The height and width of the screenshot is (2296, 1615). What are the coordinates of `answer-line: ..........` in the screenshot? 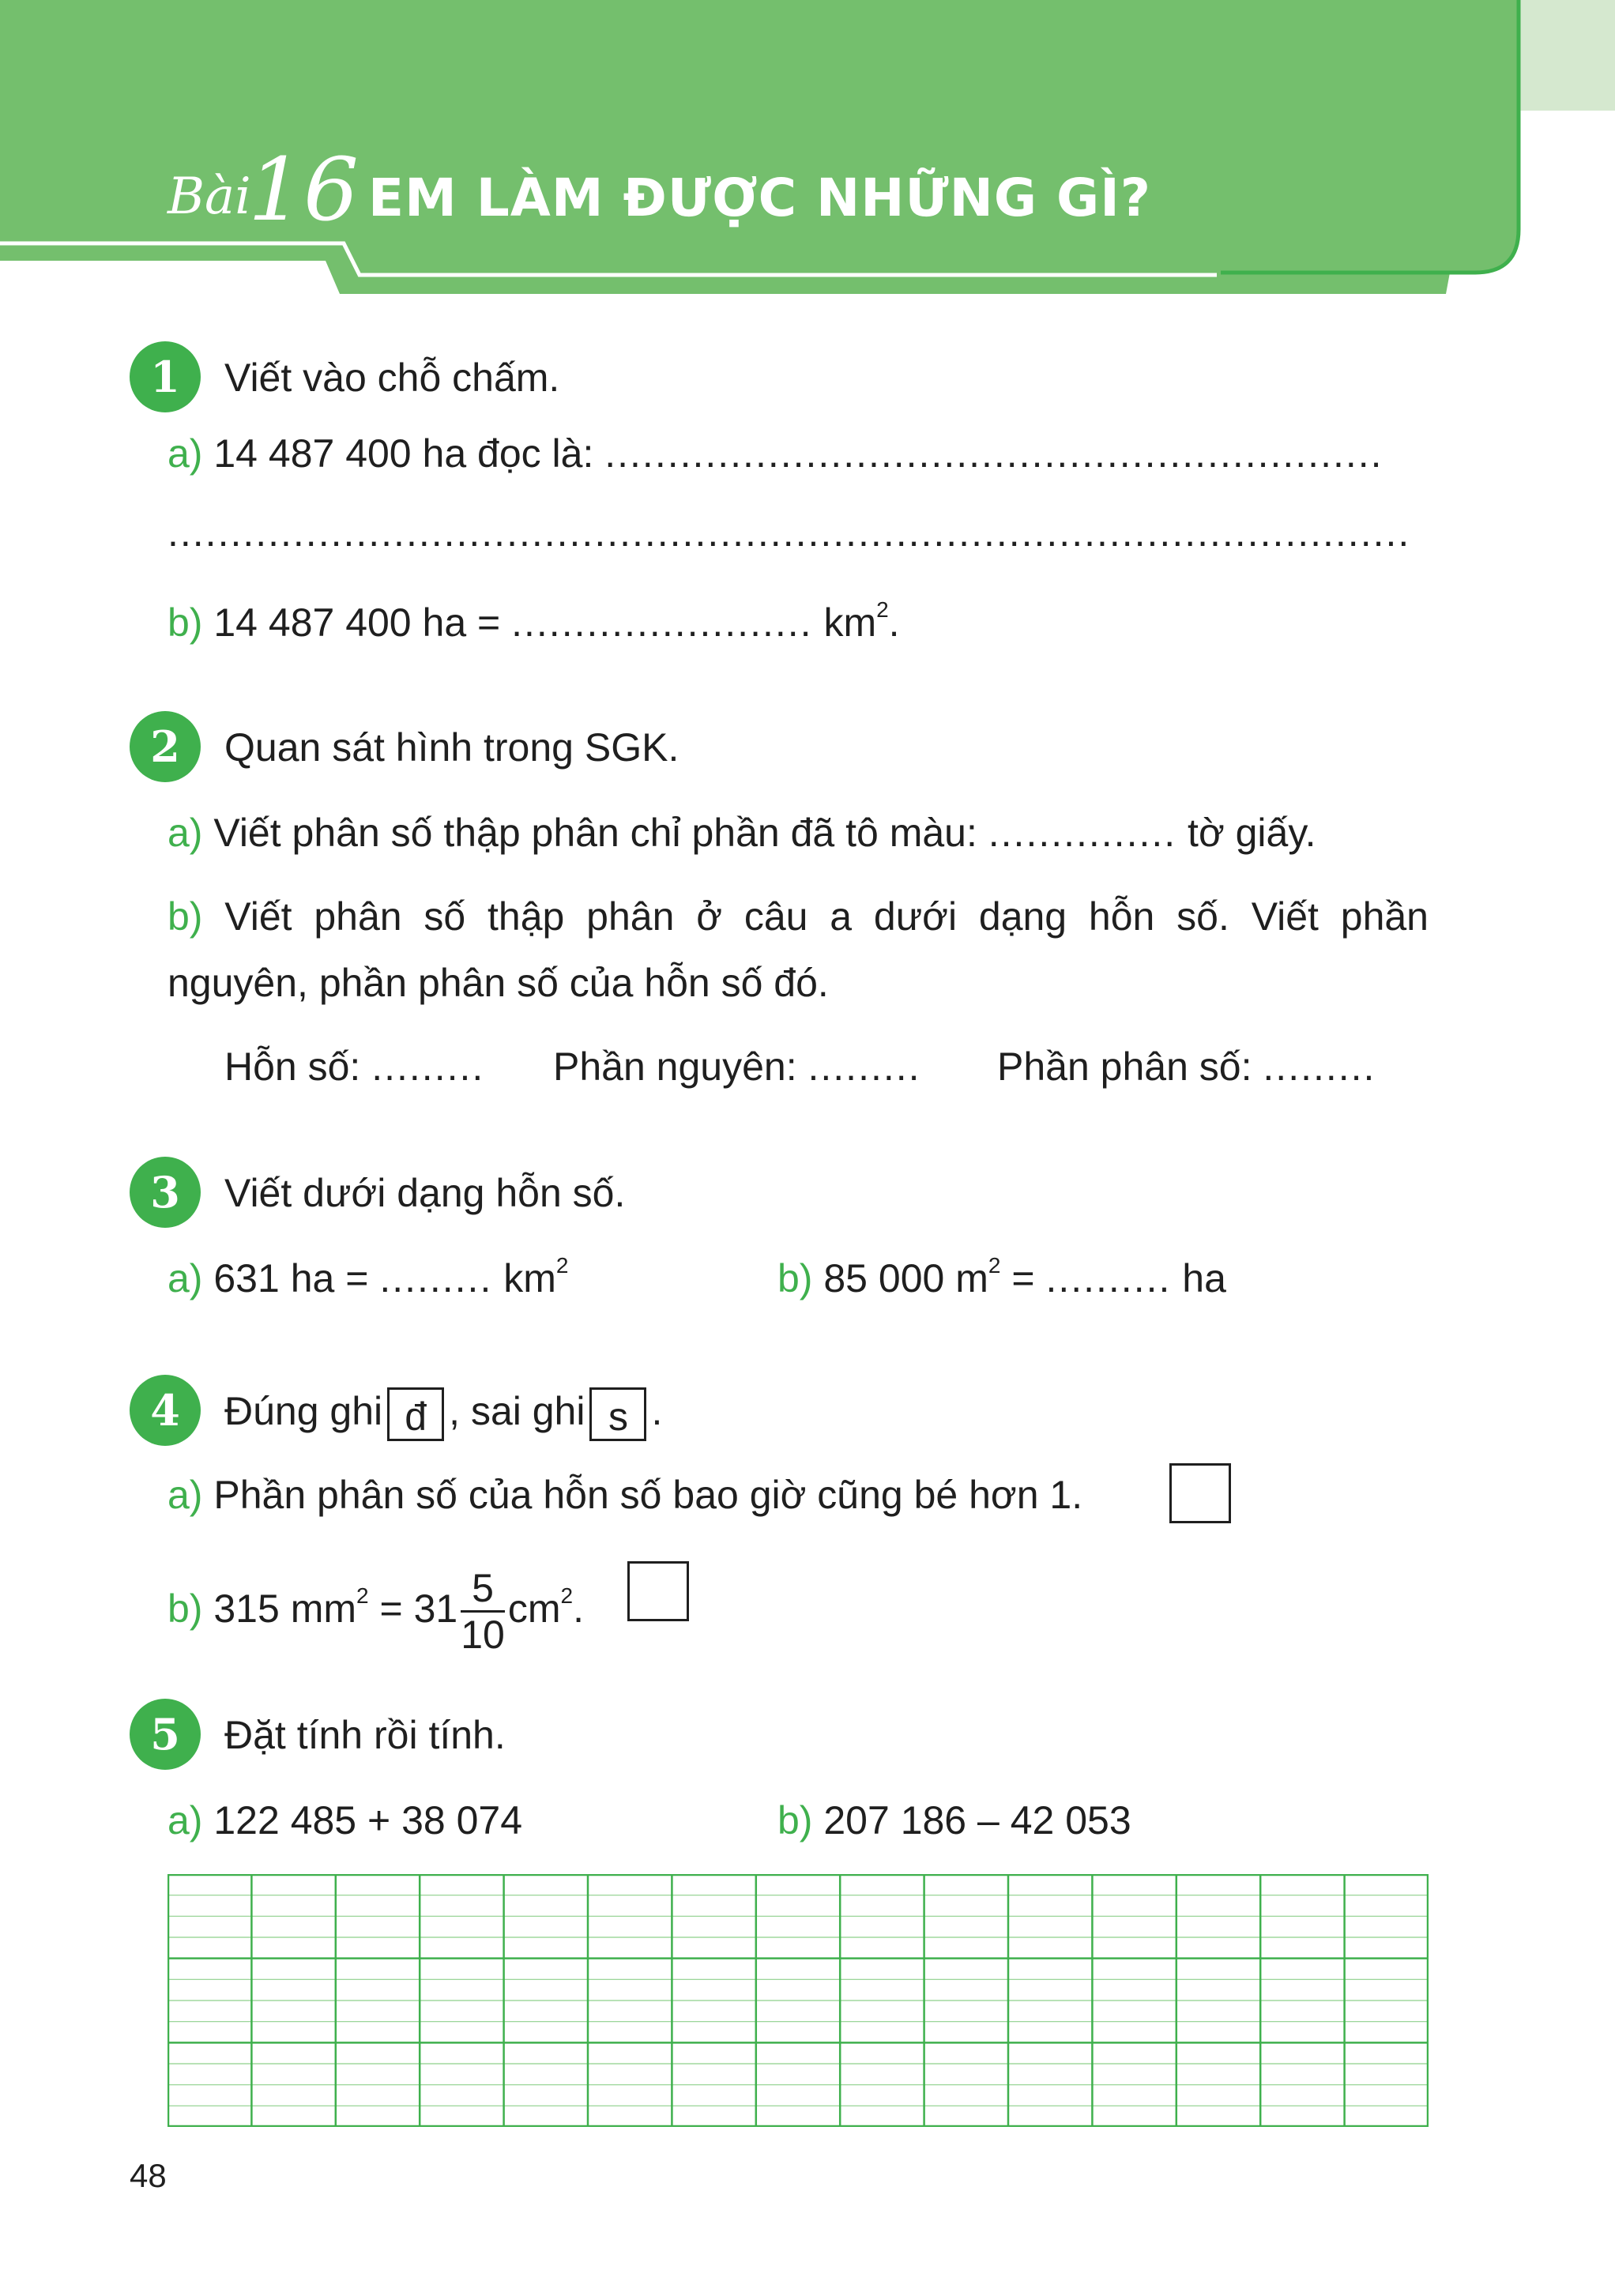 It's located at (1108, 1278).